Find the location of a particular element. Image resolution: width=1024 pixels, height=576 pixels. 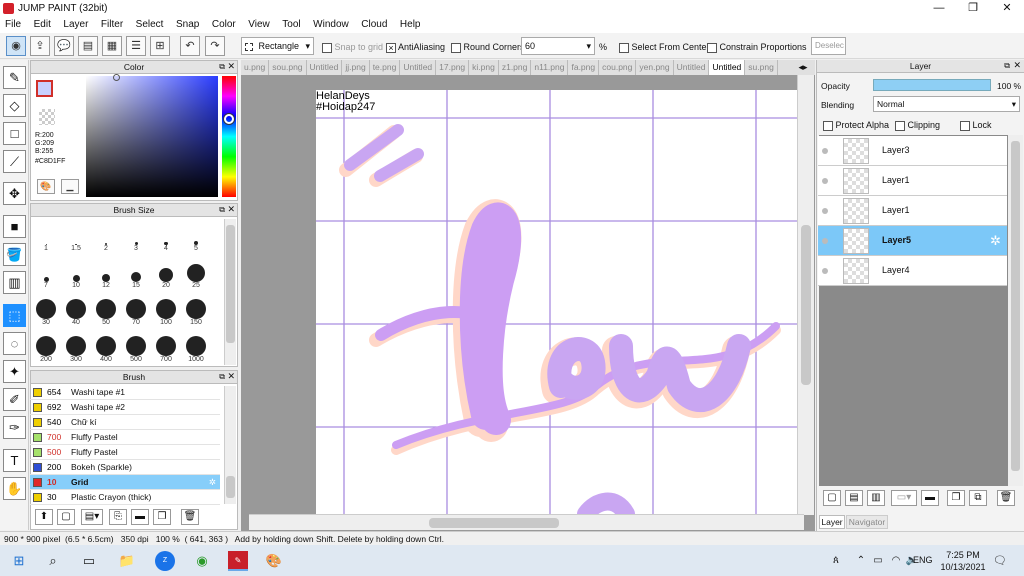

network-icon: ▭ is located at coordinates (878, 561).